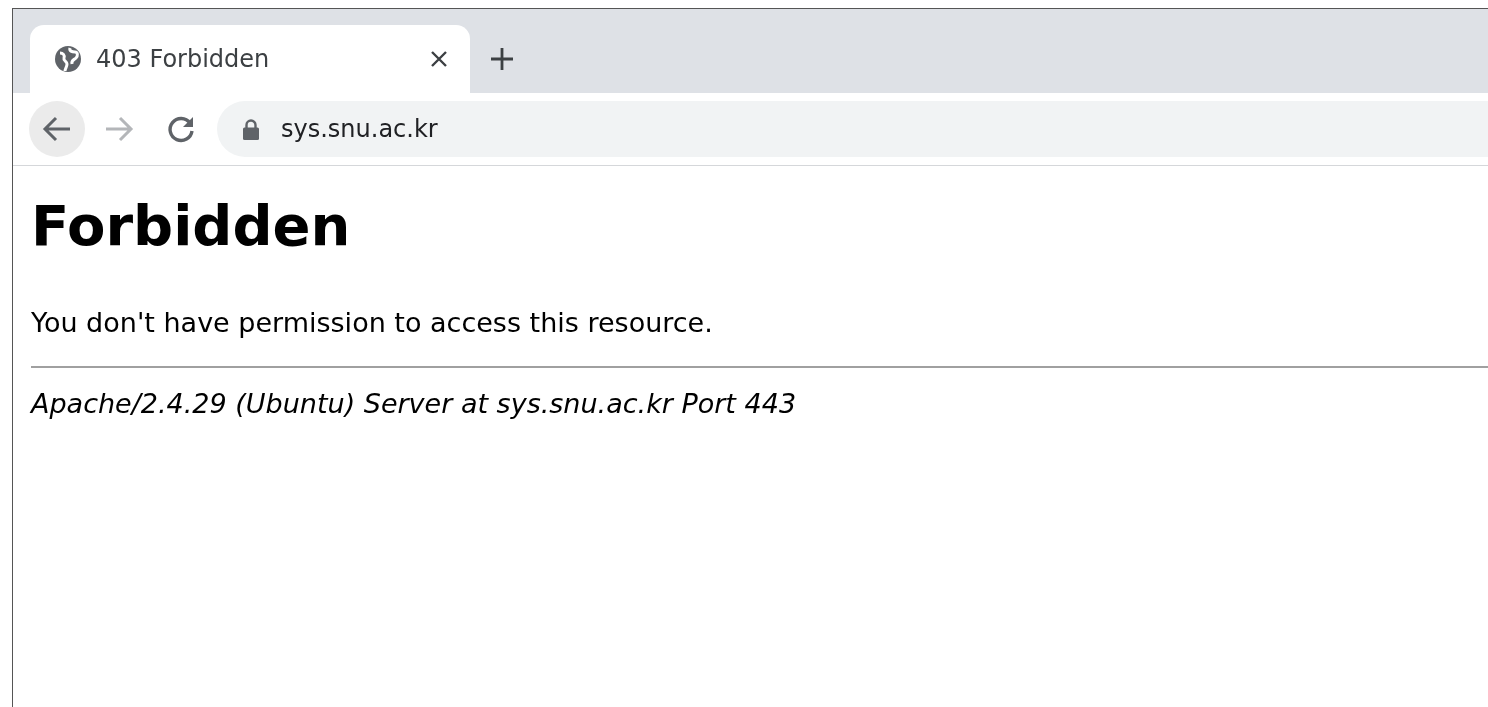 This screenshot has height=707, width=1488. Describe the element at coordinates (191, 226) in the screenshot. I see `page-heading: Forbidden` at that location.